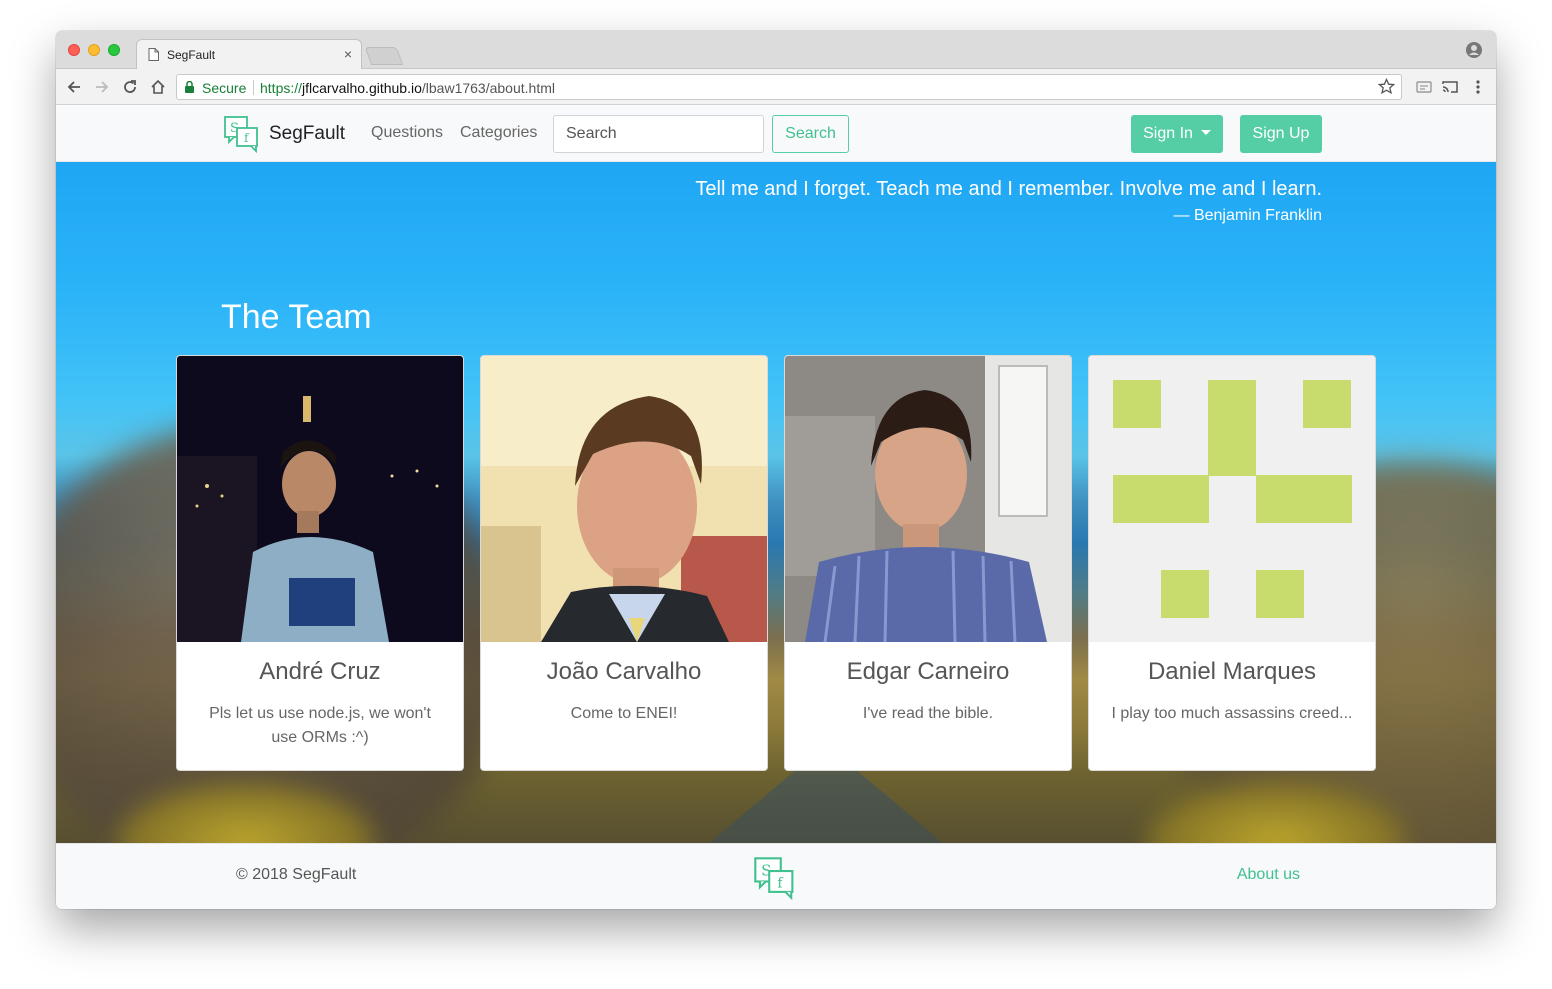 The width and height of the screenshot is (1552, 989). I want to click on sign-in-dropdown-button: Sign In, so click(1177, 134).